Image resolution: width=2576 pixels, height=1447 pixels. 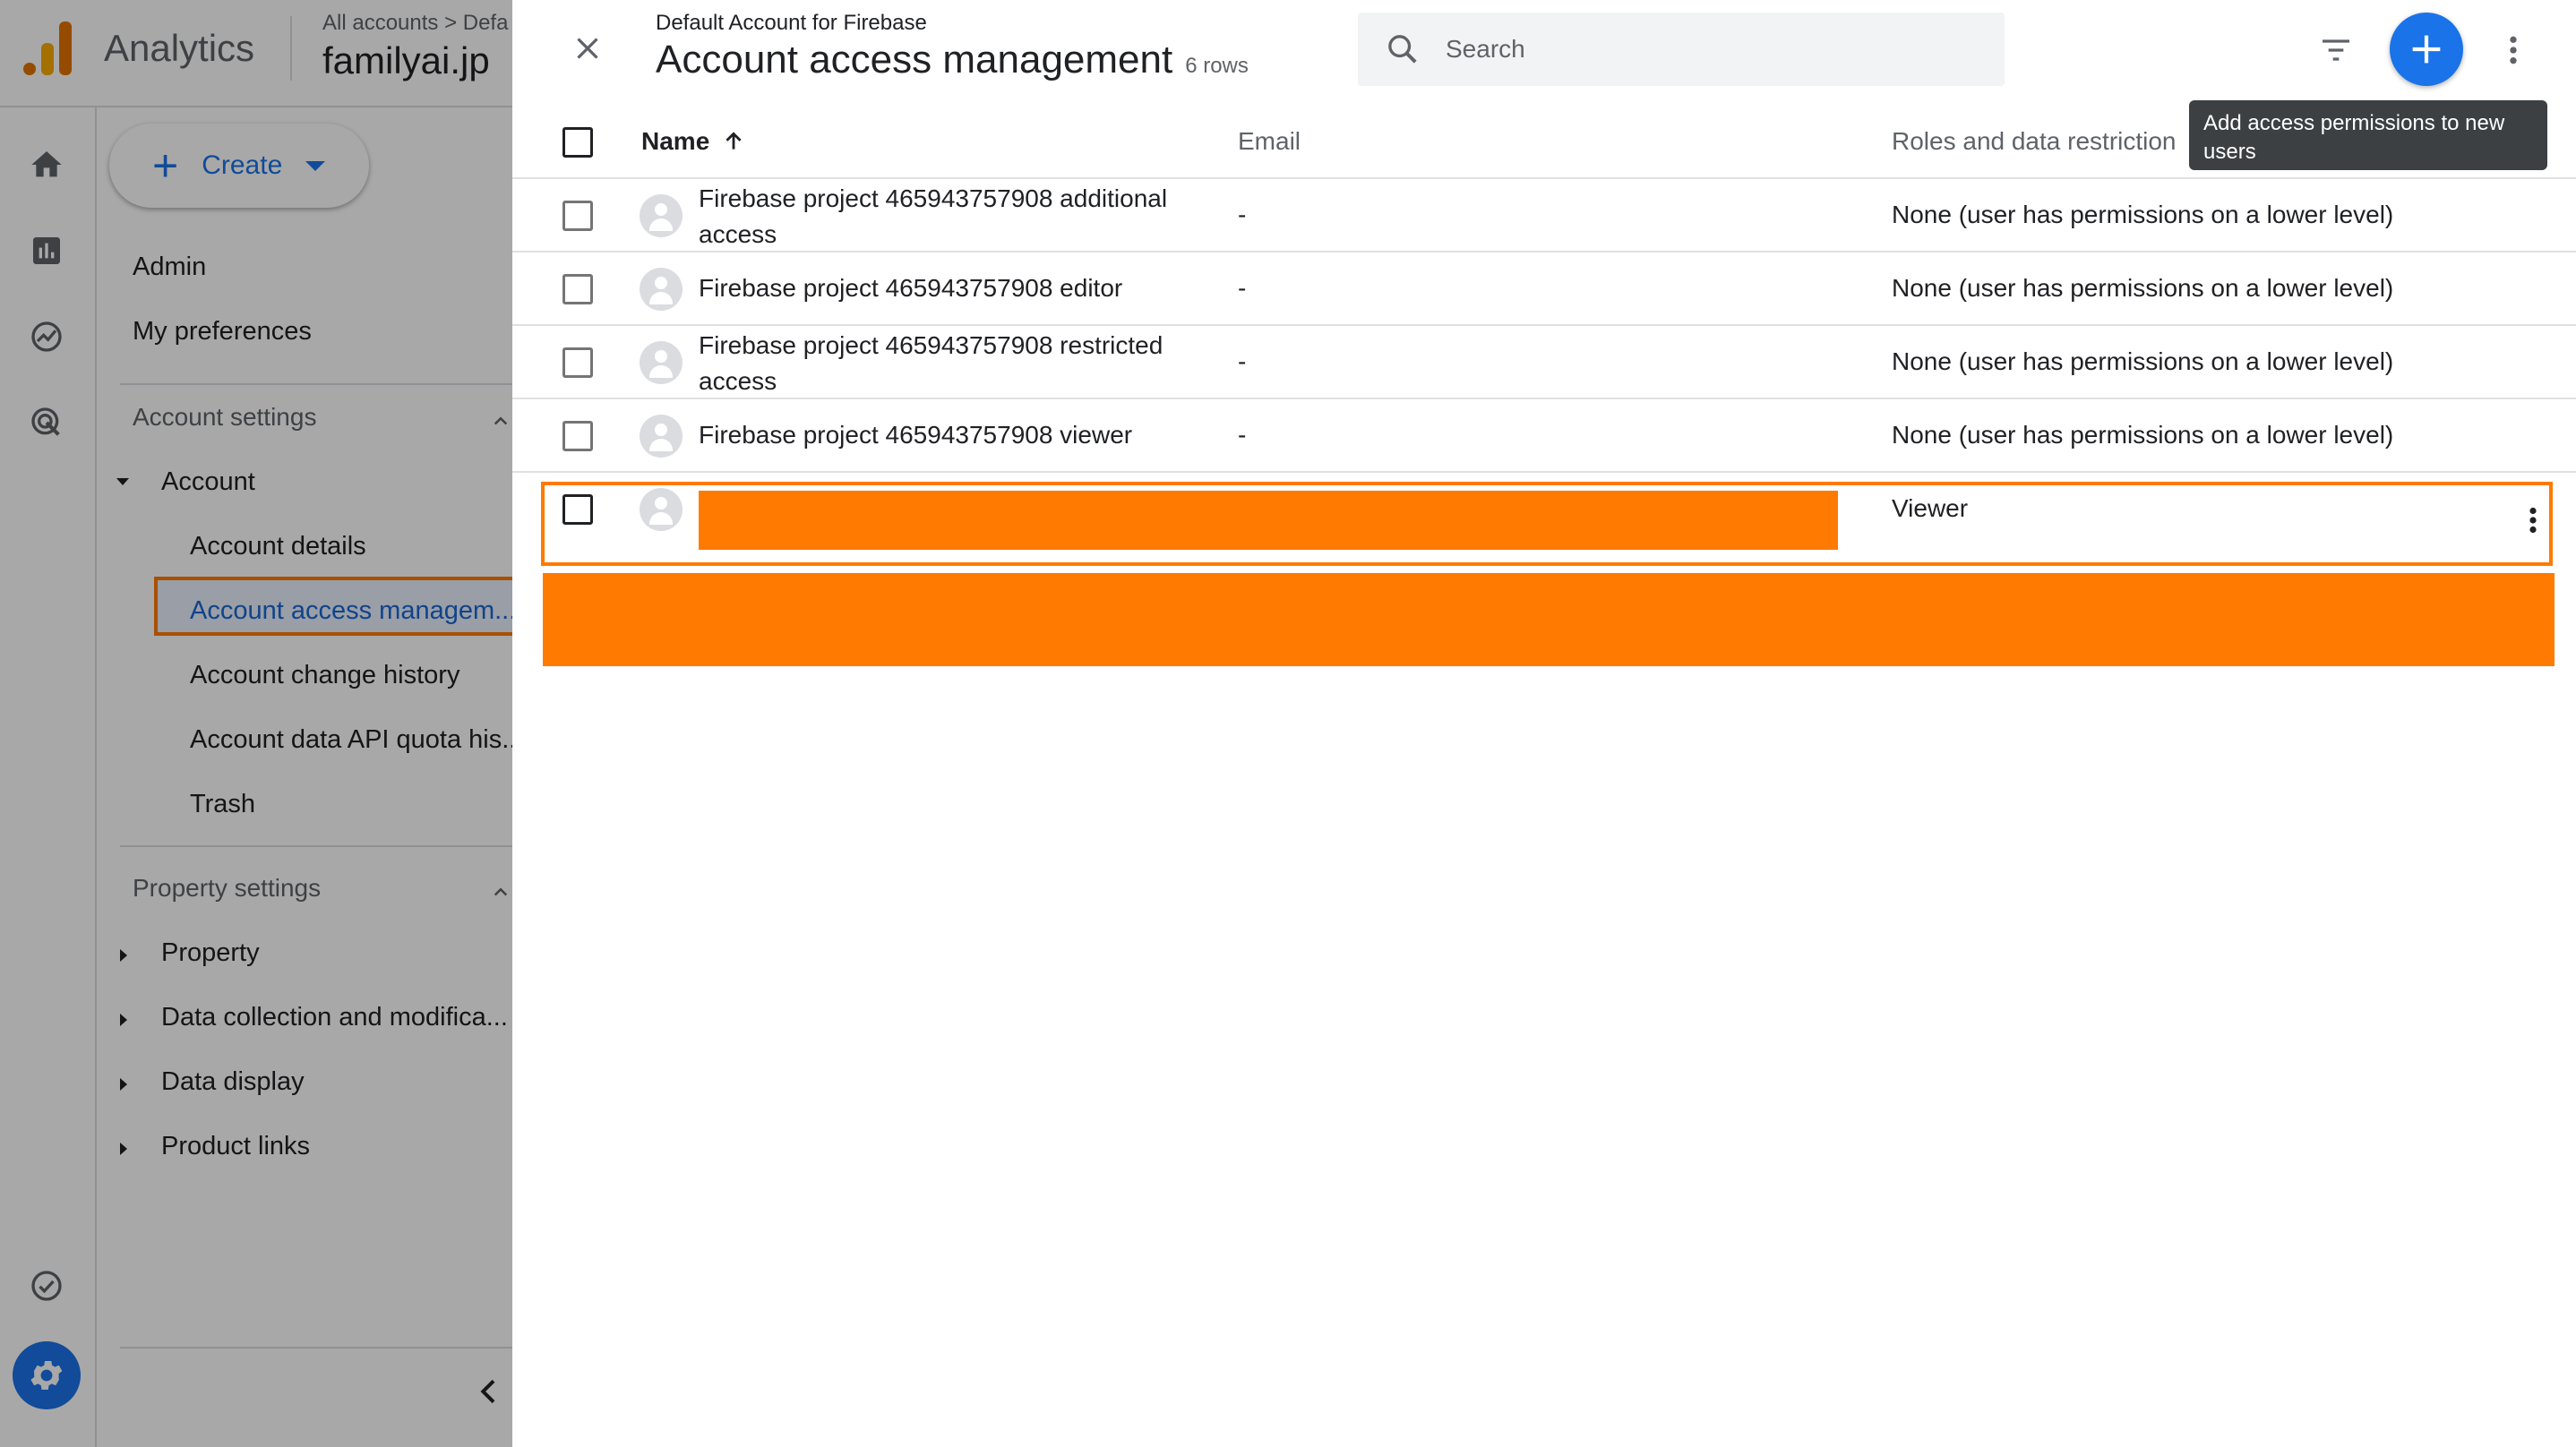 What do you see at coordinates (791, 23) in the screenshot?
I see `dialog-subtitle: Default Account for Firebase` at bounding box center [791, 23].